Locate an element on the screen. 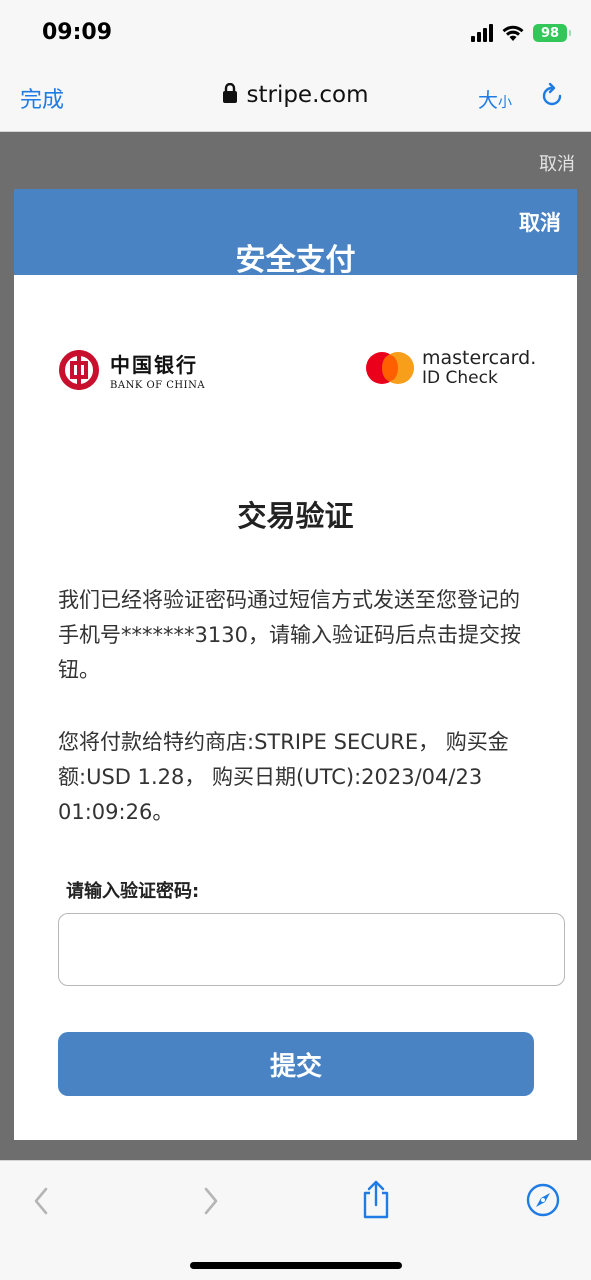 This screenshot has width=591, height=1280. mastercard-id-check-logo: mastercard. ID Check is located at coordinates (451, 368).